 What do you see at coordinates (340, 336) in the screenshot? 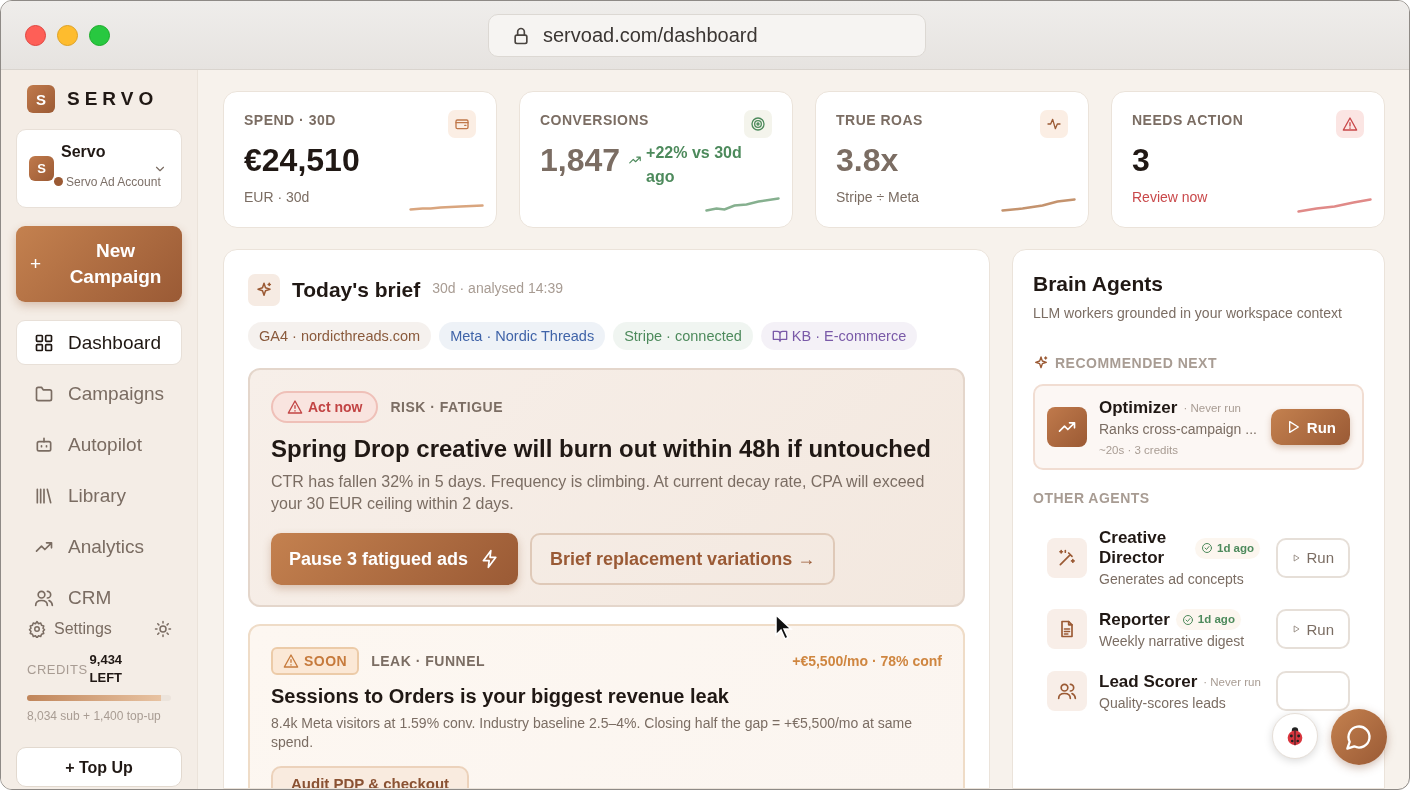
I see `source-tag: GA4 · nordicthreads.com` at bounding box center [340, 336].